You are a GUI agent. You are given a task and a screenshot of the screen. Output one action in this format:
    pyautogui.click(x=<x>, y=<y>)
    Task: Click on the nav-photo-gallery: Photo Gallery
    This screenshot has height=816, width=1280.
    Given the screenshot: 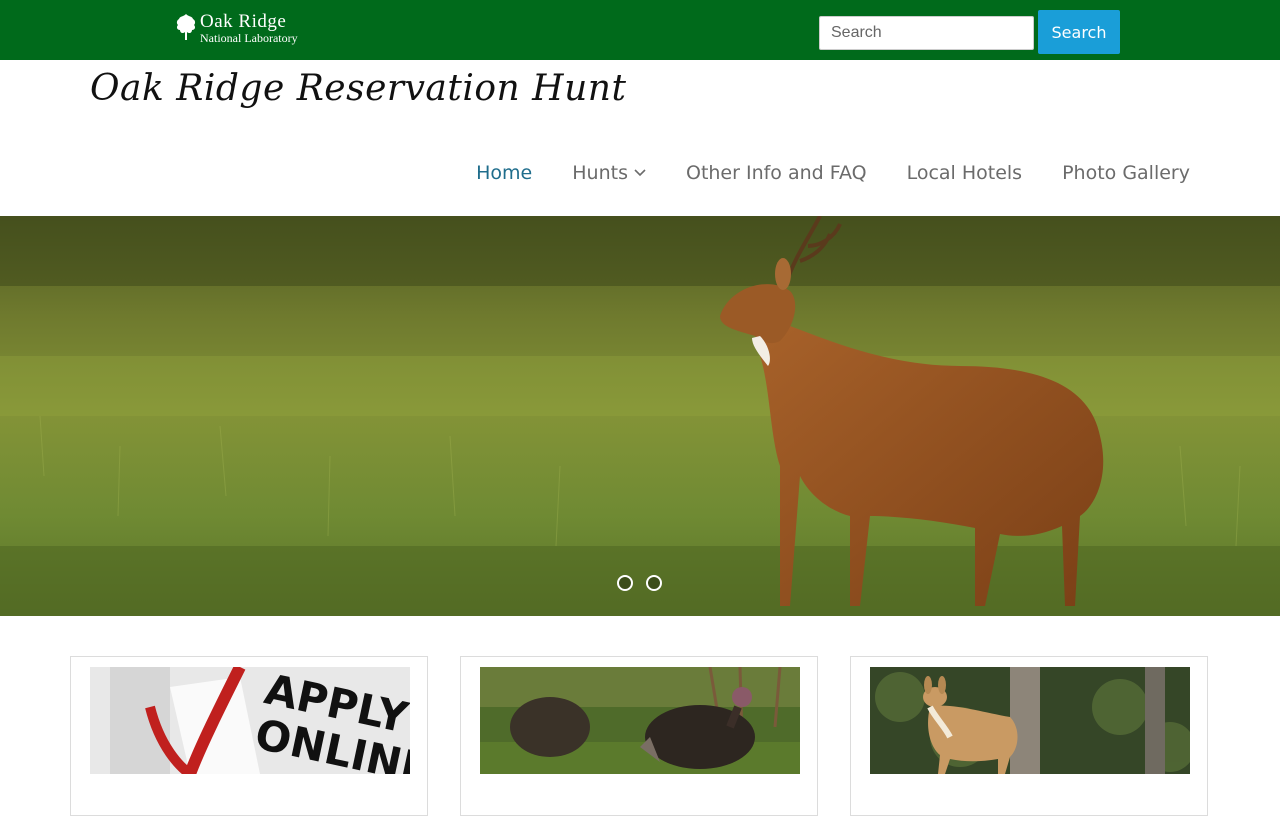 What is the action you would take?
    pyautogui.click(x=1126, y=173)
    